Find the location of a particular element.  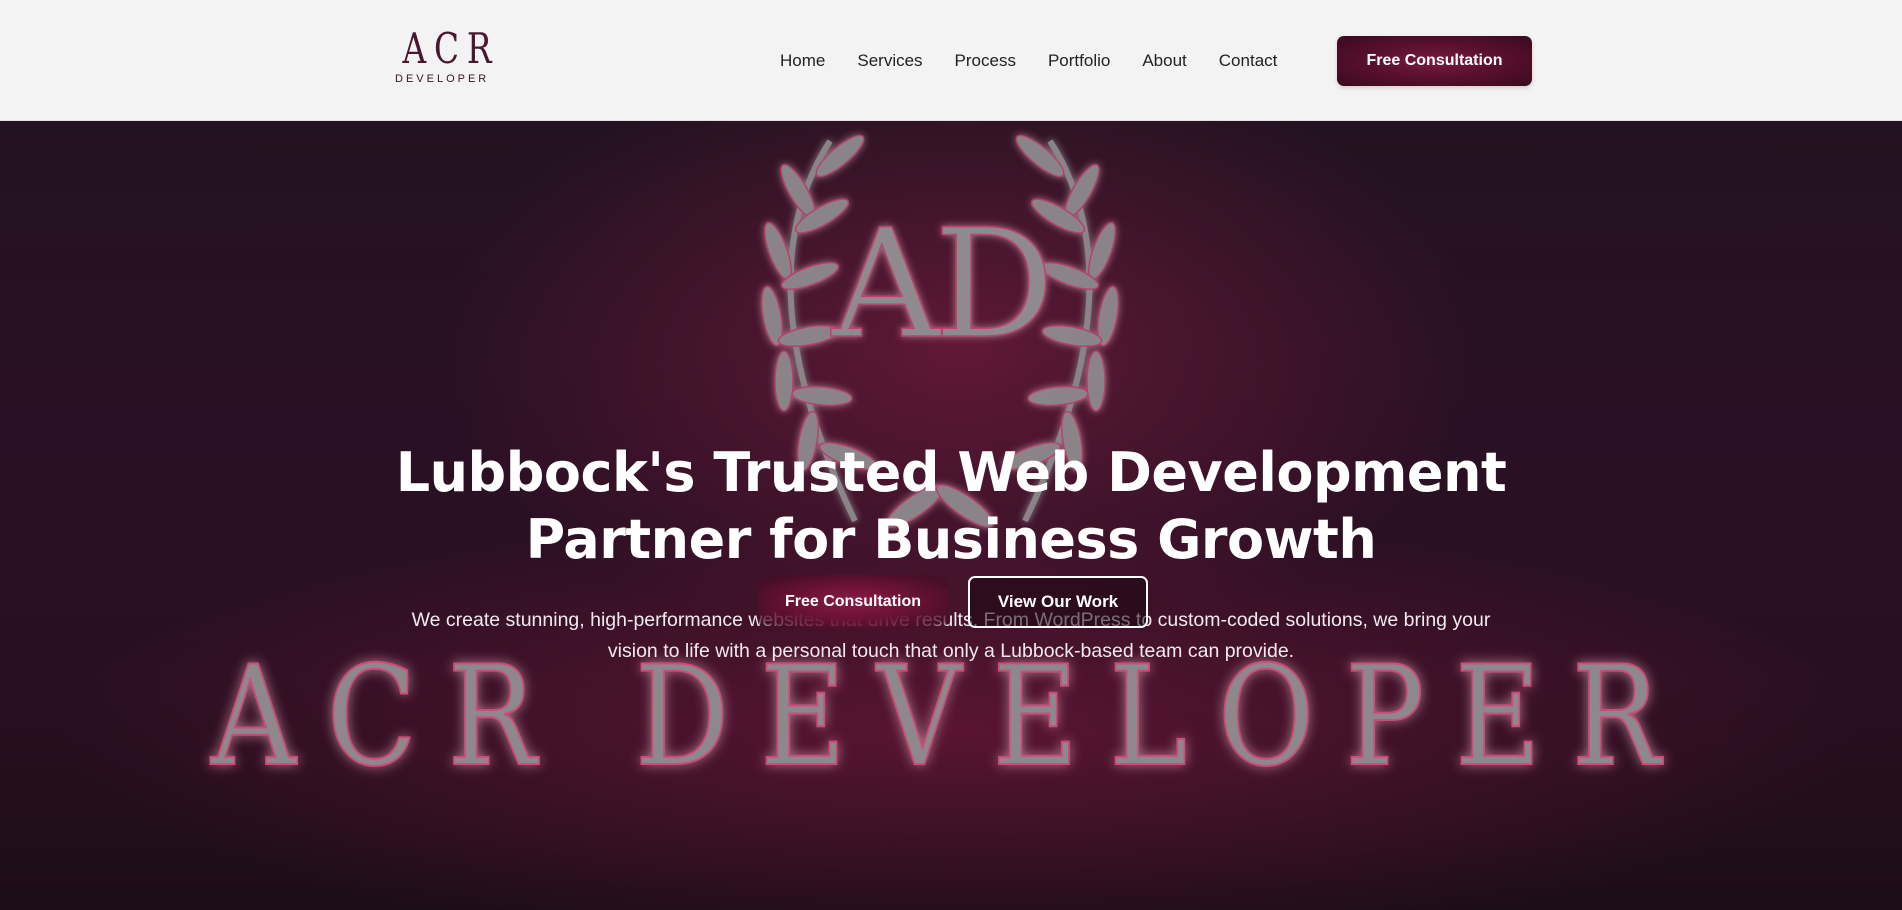

nav-item-services: Services is located at coordinates (889, 61).